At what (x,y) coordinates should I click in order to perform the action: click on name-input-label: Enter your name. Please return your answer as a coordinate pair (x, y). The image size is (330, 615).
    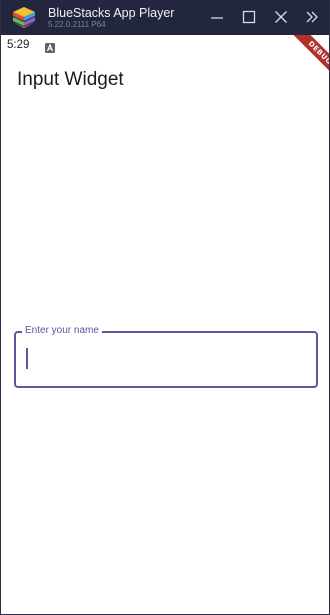
    Looking at the image, I should click on (62, 331).